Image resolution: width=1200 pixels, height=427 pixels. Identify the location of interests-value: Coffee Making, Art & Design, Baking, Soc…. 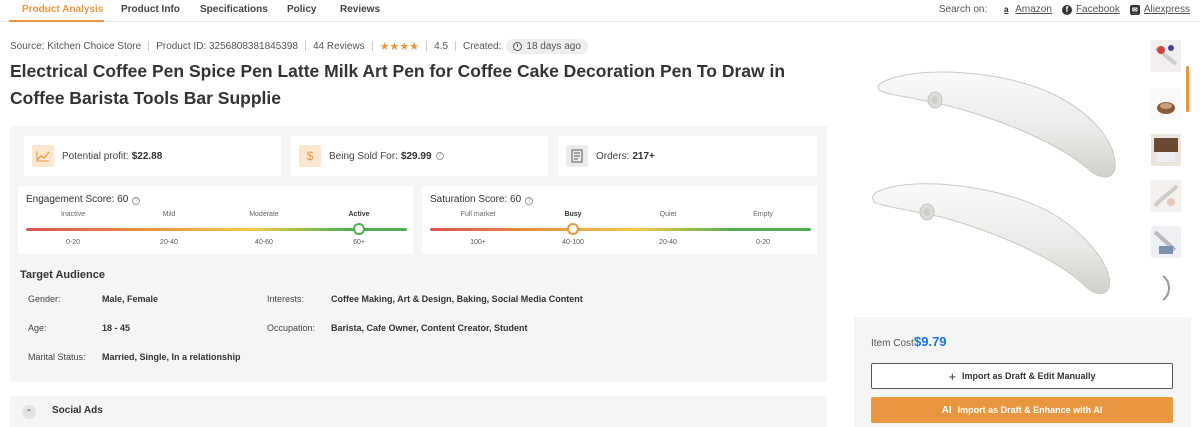
(457, 299).